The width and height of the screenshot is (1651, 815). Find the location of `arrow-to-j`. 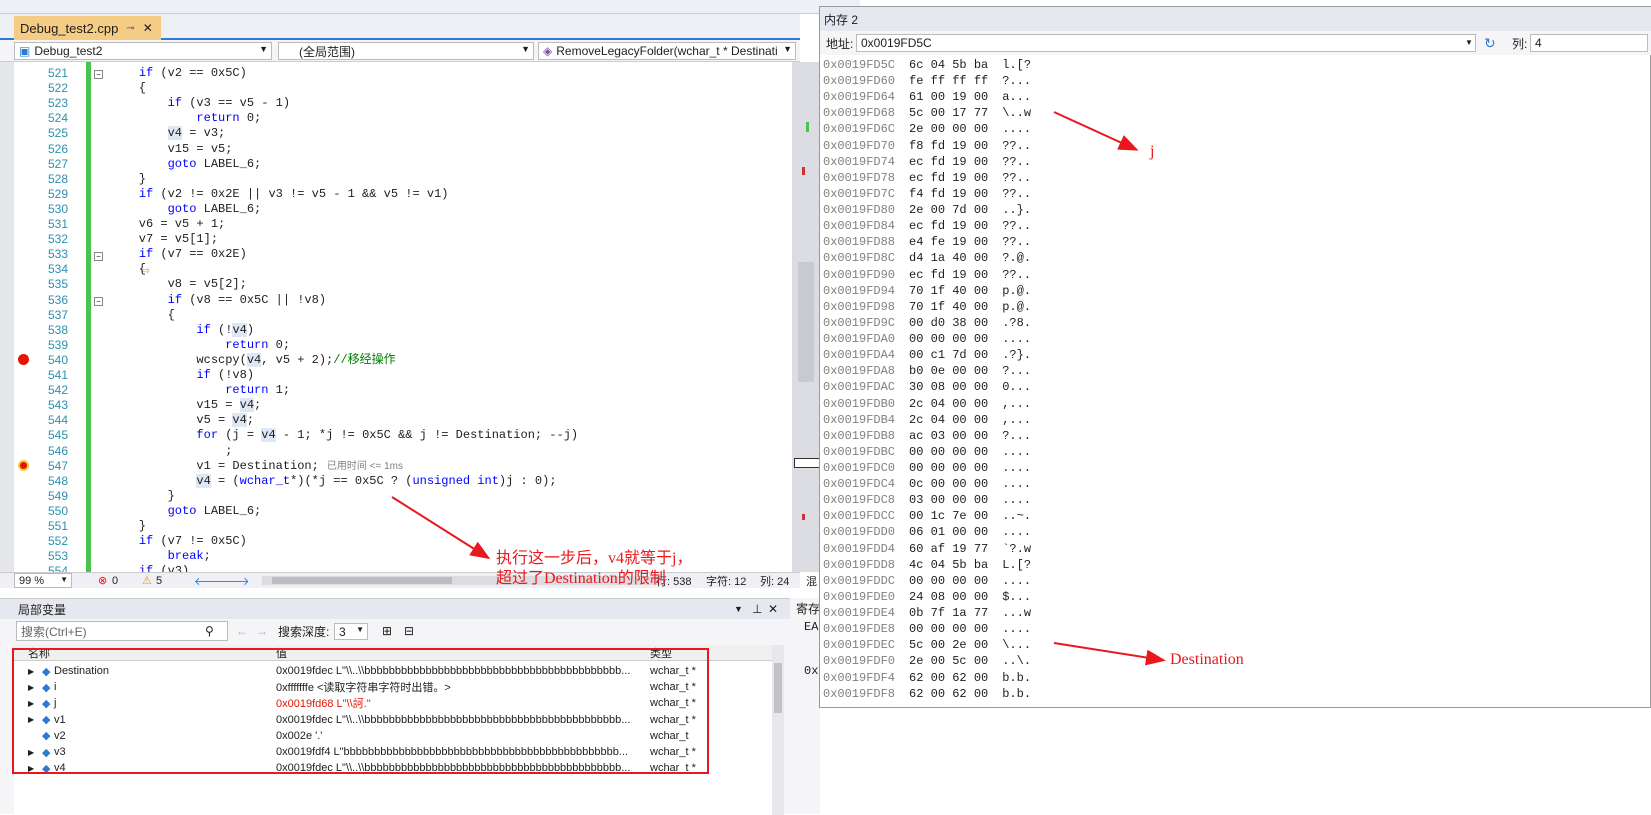

arrow-to-j is located at coordinates (1096, 131).